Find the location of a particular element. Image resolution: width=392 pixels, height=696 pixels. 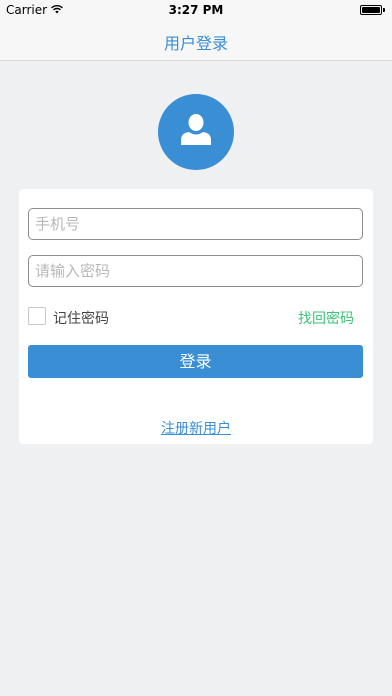

register-link: 注册新用户 is located at coordinates (196, 429).